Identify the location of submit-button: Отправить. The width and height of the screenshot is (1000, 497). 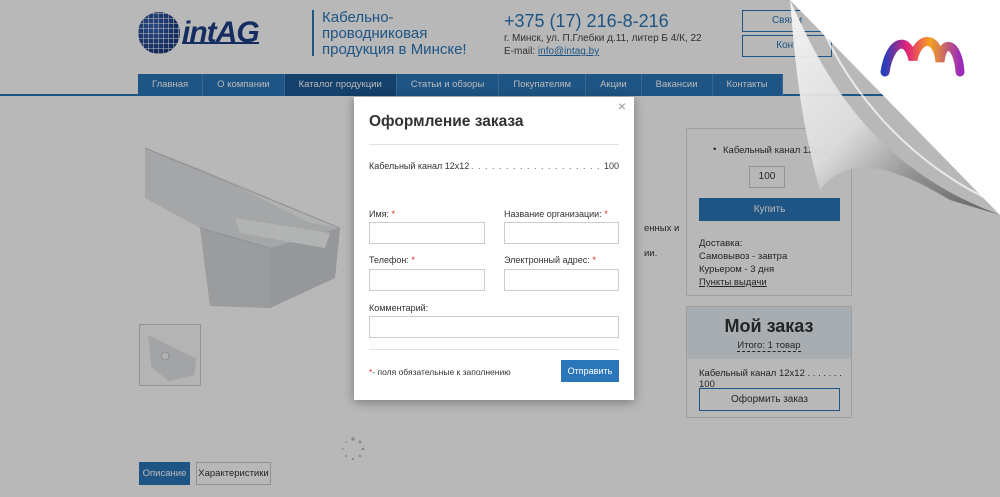
(590, 371).